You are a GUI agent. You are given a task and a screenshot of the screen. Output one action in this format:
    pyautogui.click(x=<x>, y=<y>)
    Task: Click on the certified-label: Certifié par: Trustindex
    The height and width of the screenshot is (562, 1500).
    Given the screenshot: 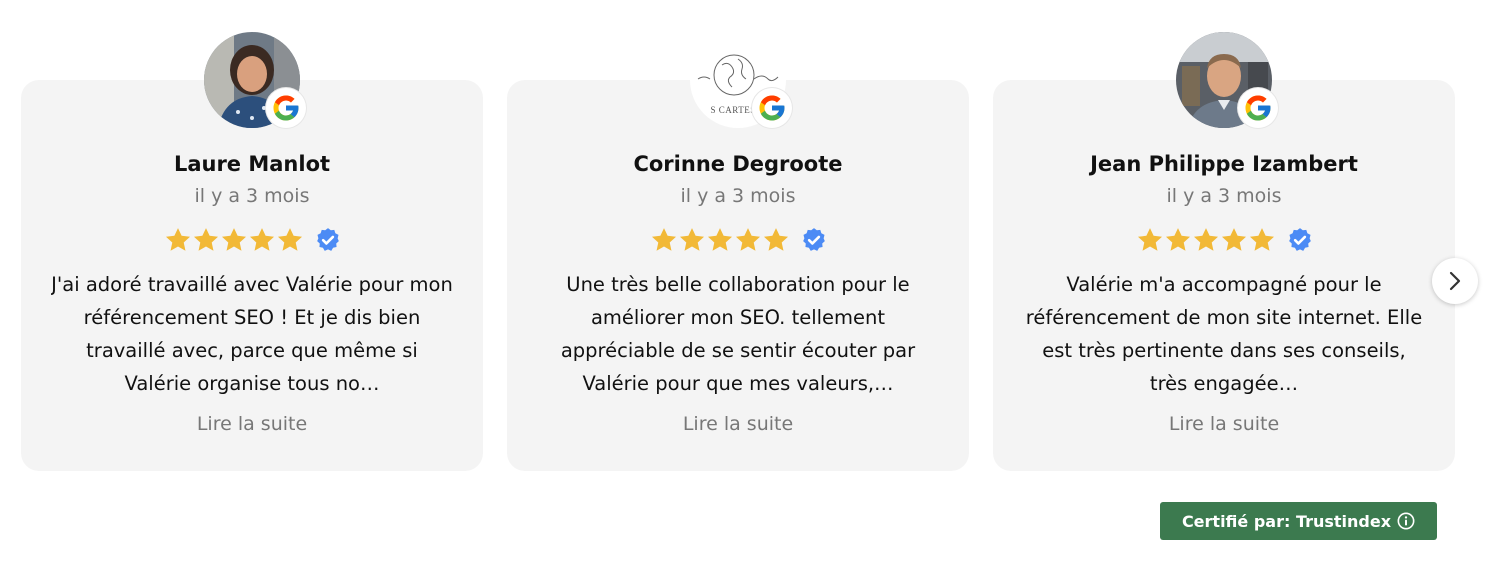 What is the action you would take?
    pyautogui.click(x=1286, y=521)
    